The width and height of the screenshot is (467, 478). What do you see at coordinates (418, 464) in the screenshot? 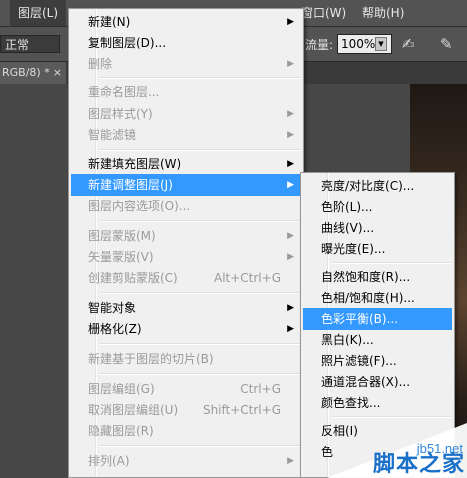
I see `watermark-text: 脚本之家` at bounding box center [418, 464].